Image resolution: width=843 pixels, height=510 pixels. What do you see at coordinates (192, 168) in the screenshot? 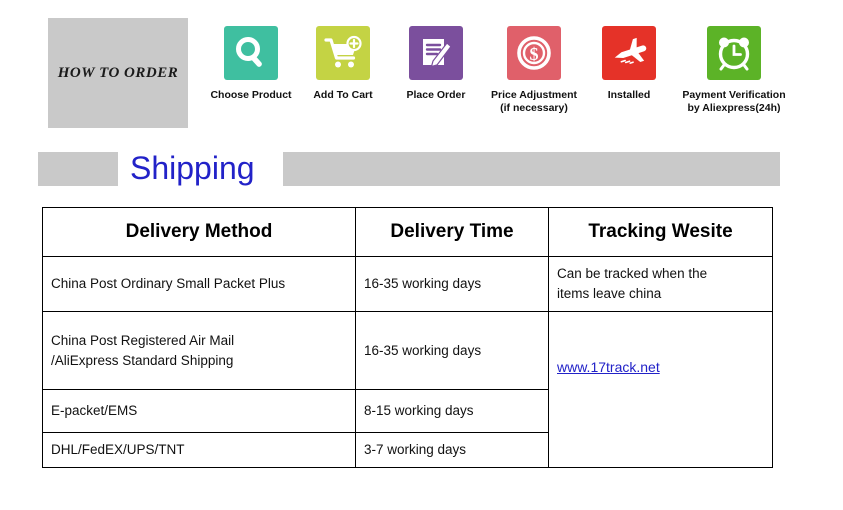
I see `shipping-heading: Shipping` at bounding box center [192, 168].